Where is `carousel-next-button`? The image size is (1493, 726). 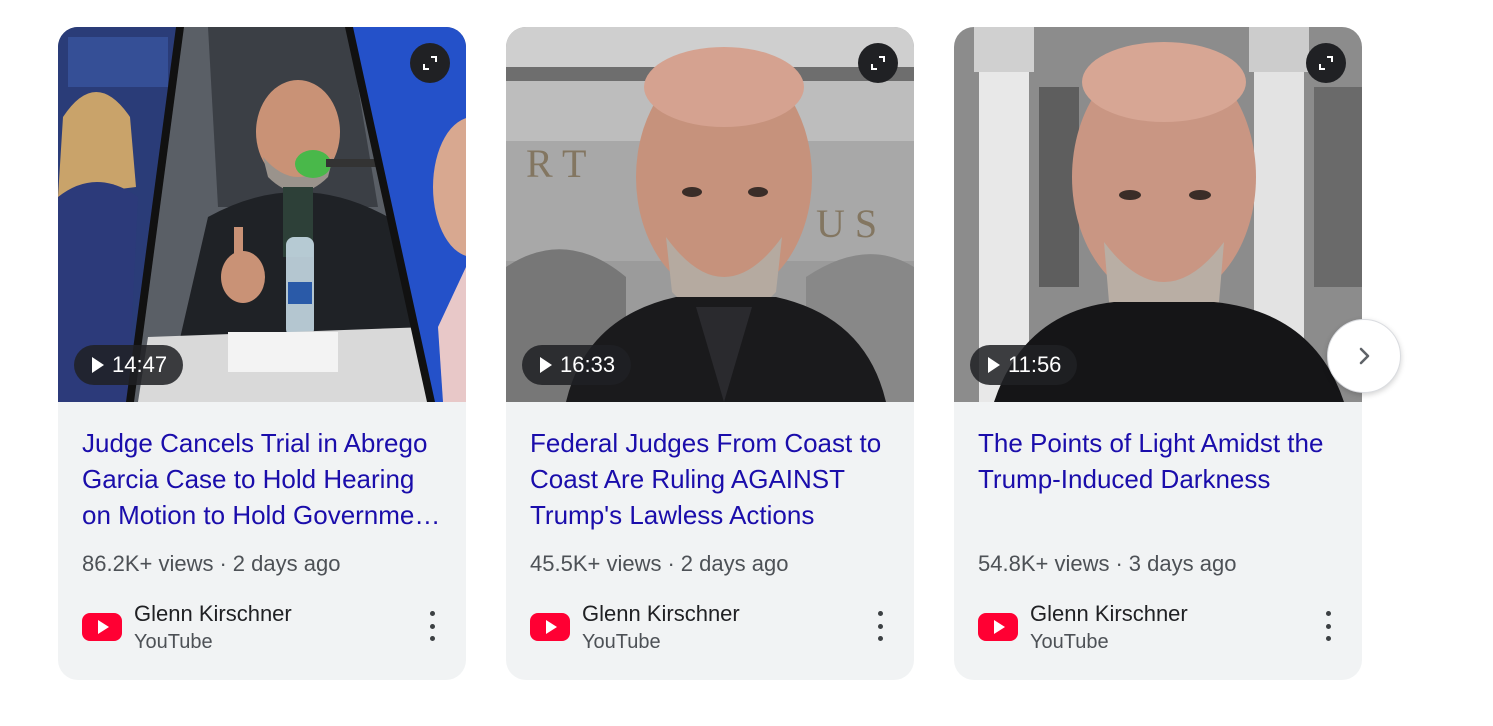
carousel-next-button is located at coordinates (1364, 356).